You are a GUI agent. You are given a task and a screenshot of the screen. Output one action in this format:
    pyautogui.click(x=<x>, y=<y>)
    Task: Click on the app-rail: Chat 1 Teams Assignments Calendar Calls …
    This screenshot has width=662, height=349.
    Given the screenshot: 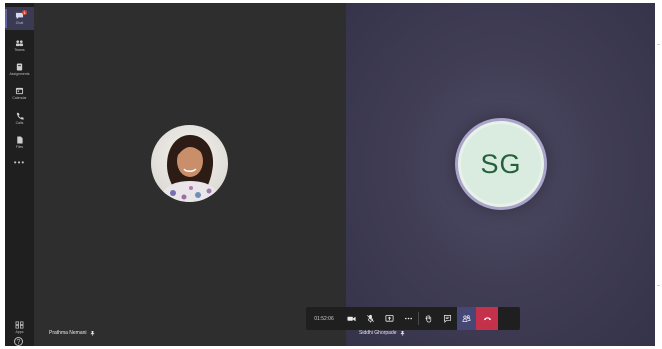 What is the action you would take?
    pyautogui.click(x=19, y=174)
    